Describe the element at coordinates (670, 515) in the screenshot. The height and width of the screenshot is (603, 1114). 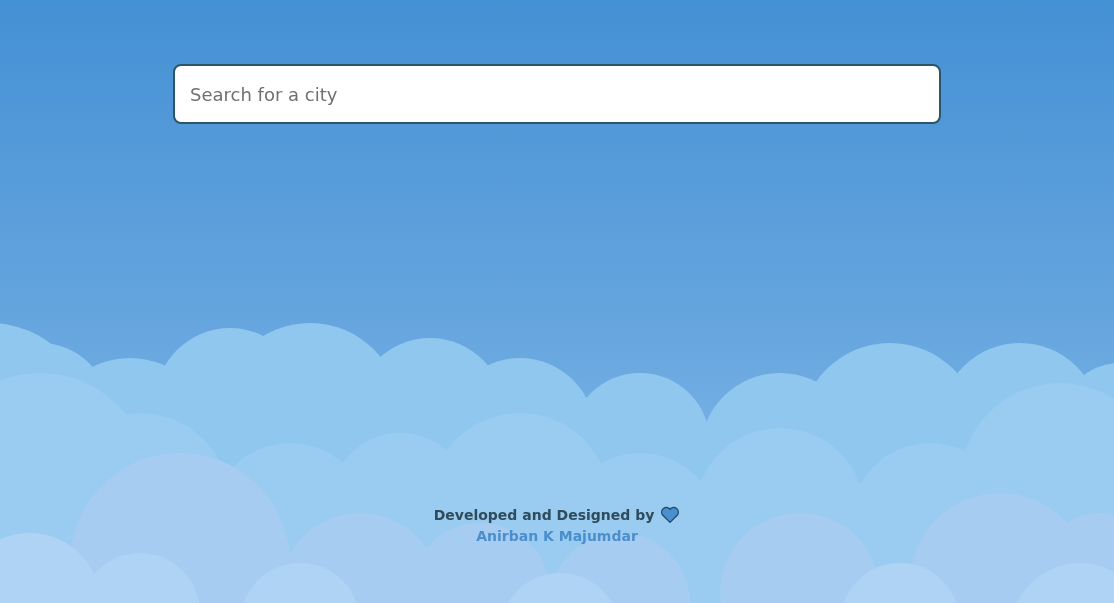
I see `heart-icon` at that location.